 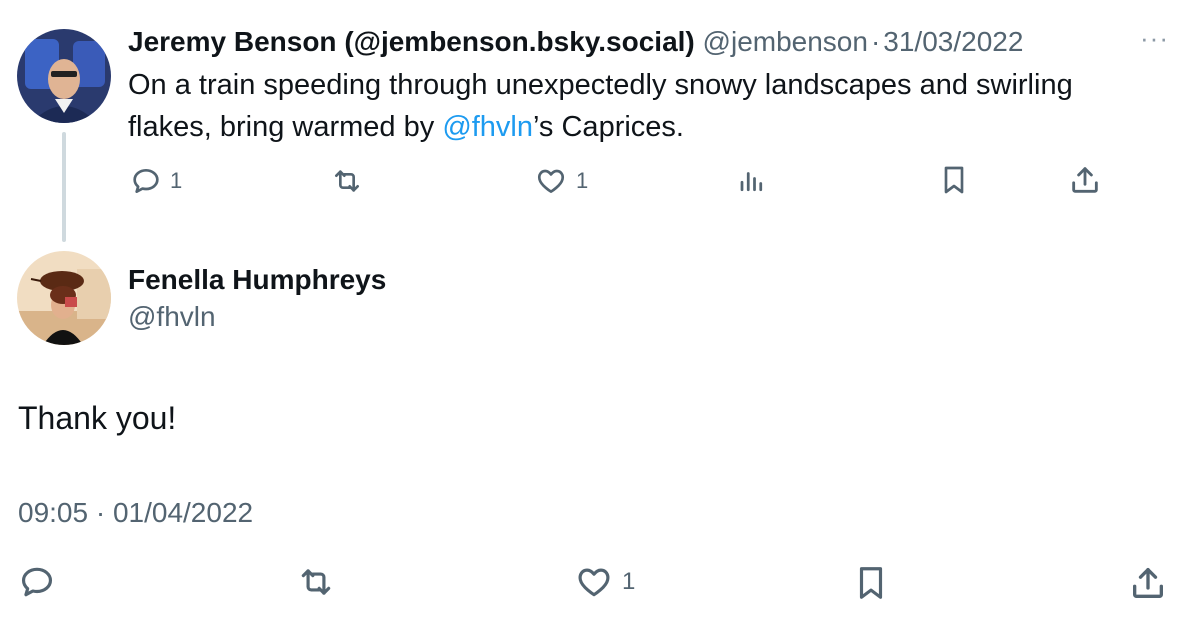 What do you see at coordinates (64, 298) in the screenshot?
I see `avatar-fenella` at bounding box center [64, 298].